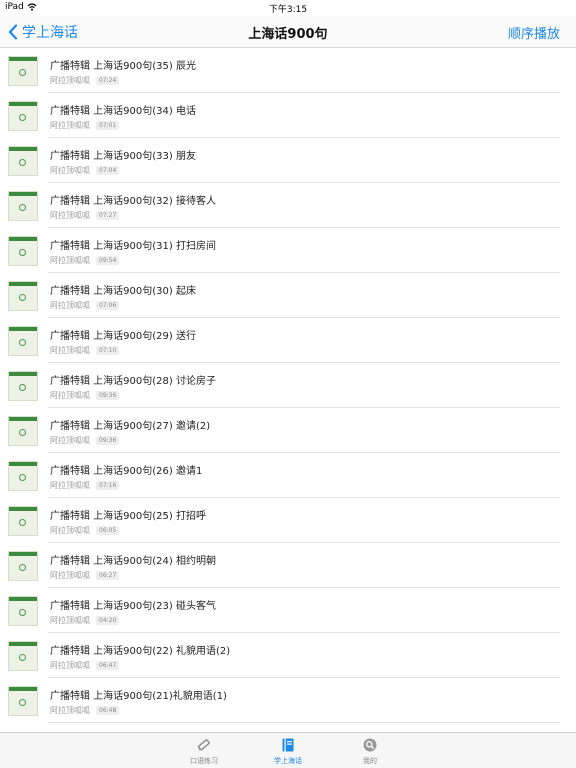 This screenshot has width=576, height=768. I want to click on episode-title: 广播特辑 上海话900句(26) 邀请1, so click(126, 471).